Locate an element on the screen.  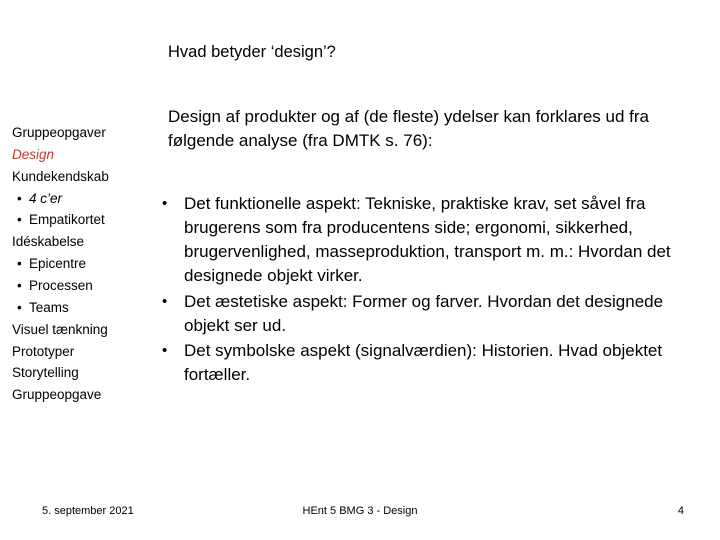
sidebar-item-label: Processen is located at coordinates (61, 286).